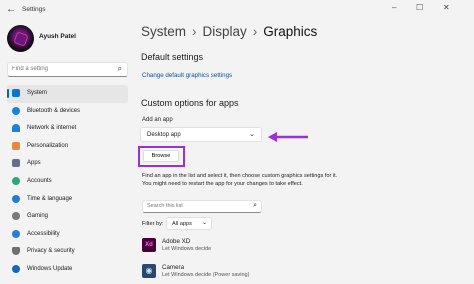 This screenshot has height=284, width=474. I want to click on window-title: Settings, so click(34, 9).